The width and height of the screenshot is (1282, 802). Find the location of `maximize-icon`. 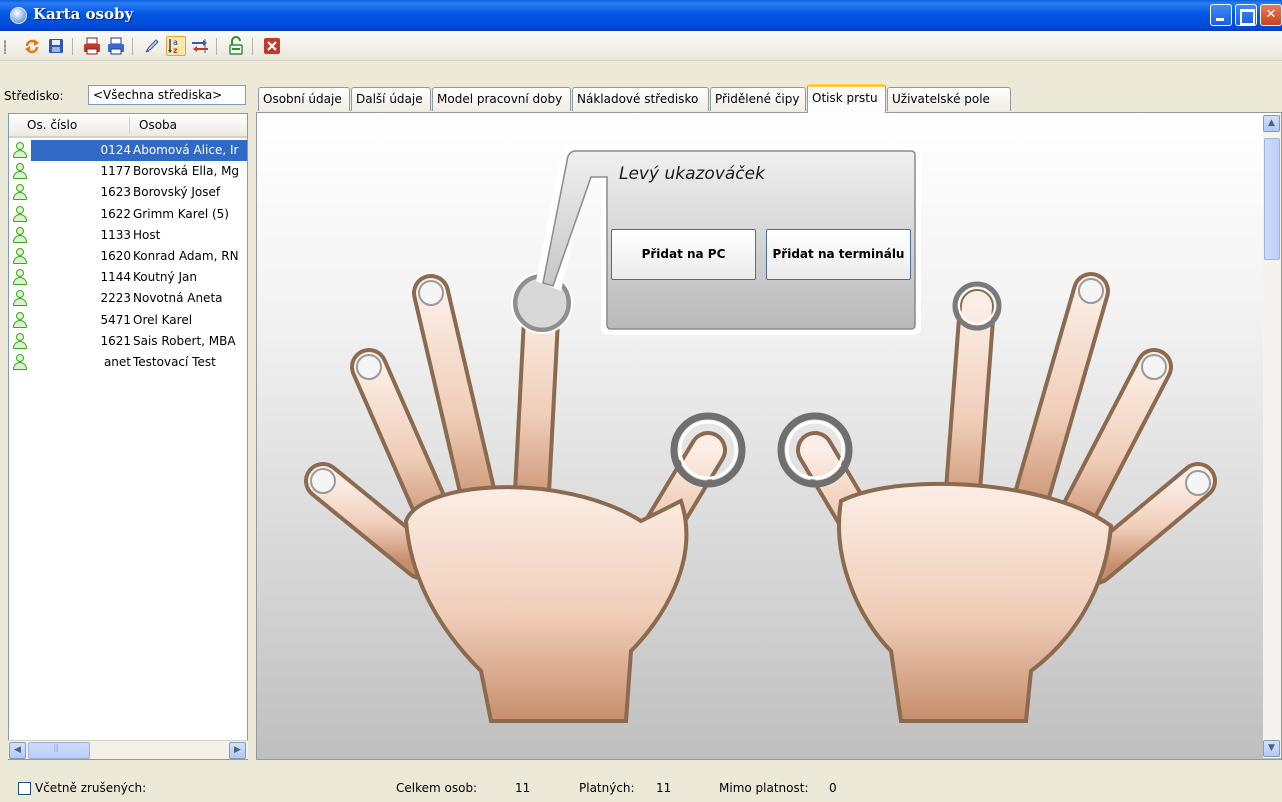

maximize-icon is located at coordinates (1246, 15).